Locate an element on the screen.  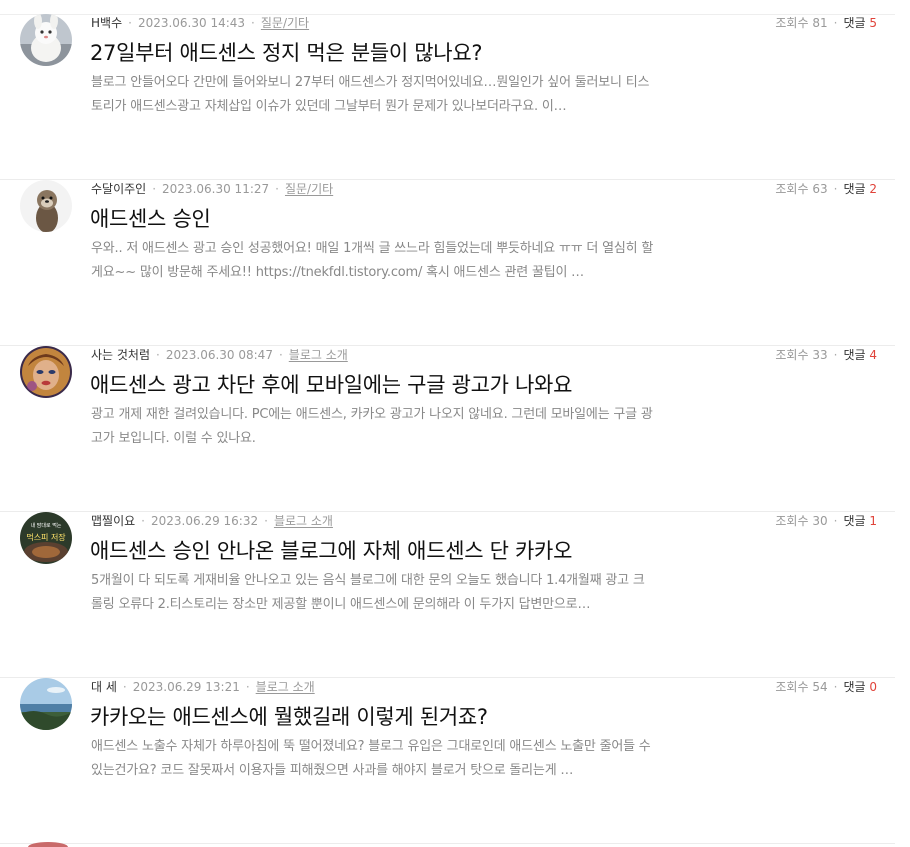
post-meta: 맵찔이요 · 2023.06.29 16:32 · 블로그 소개 is located at coordinates (212, 521).